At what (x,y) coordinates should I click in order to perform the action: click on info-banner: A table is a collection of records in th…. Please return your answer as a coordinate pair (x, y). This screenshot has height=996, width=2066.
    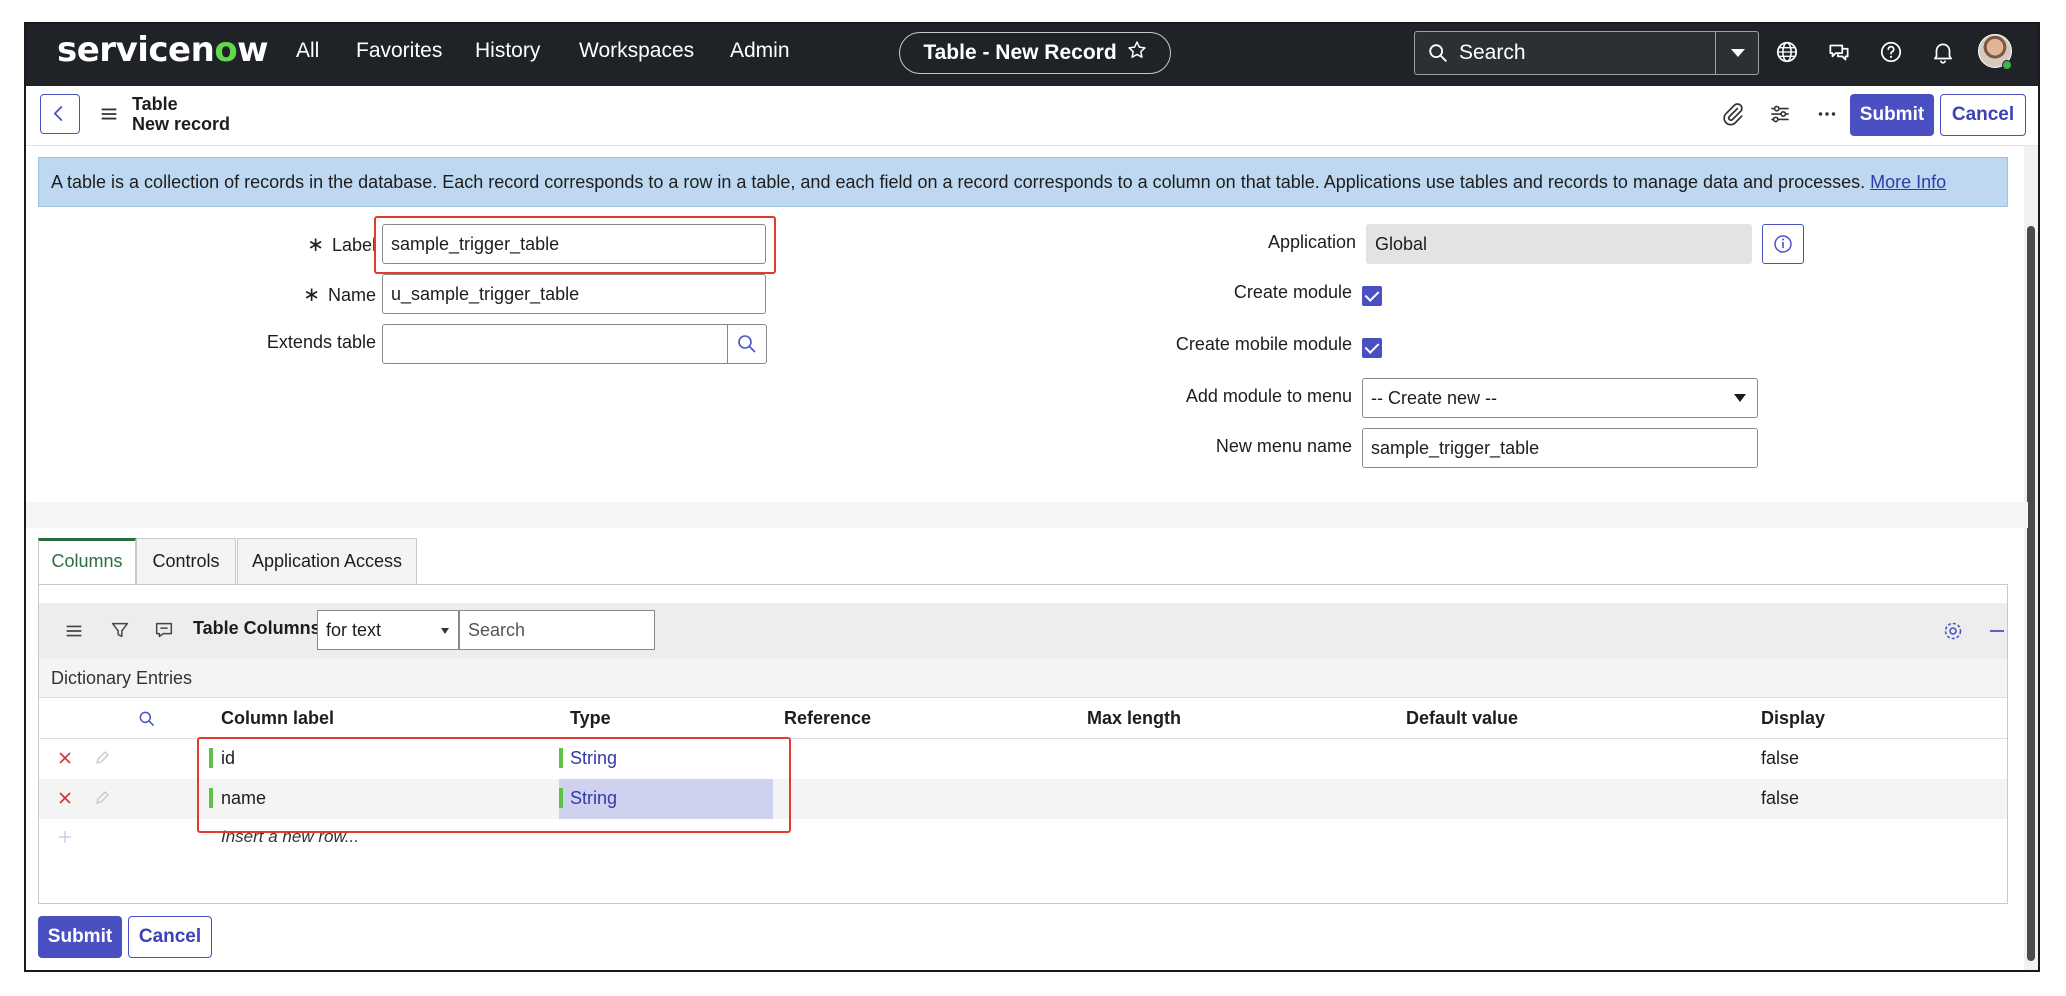
    Looking at the image, I should click on (1023, 182).